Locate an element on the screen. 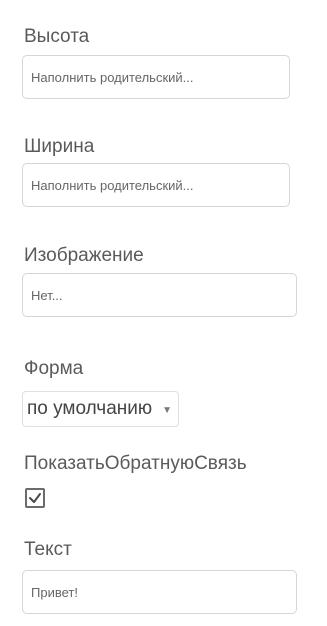 This screenshot has width=327, height=626. checkmark-icon is located at coordinates (35, 498).